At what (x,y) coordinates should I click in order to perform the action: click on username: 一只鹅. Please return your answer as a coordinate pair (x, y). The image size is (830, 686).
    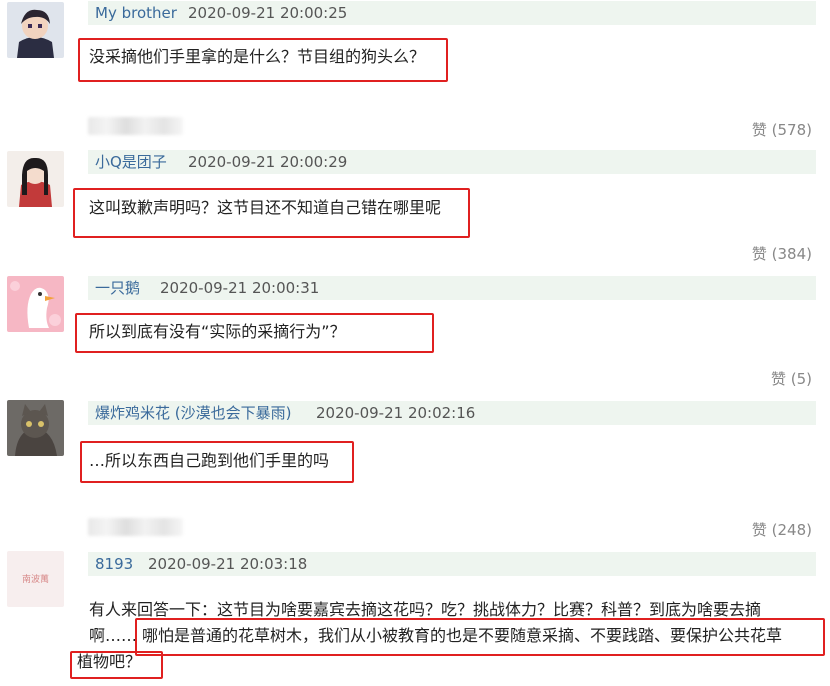
    Looking at the image, I should click on (117, 288).